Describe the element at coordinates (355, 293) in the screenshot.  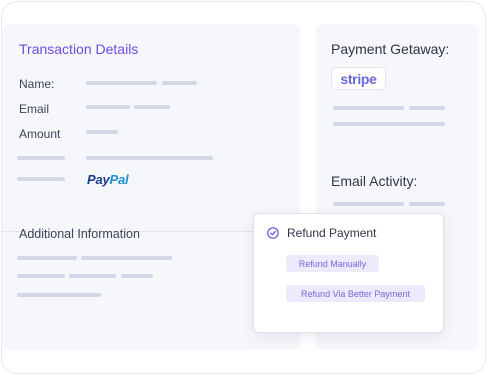
I see `refund-via-better-payment-button: Refund Via Better Payment` at that location.